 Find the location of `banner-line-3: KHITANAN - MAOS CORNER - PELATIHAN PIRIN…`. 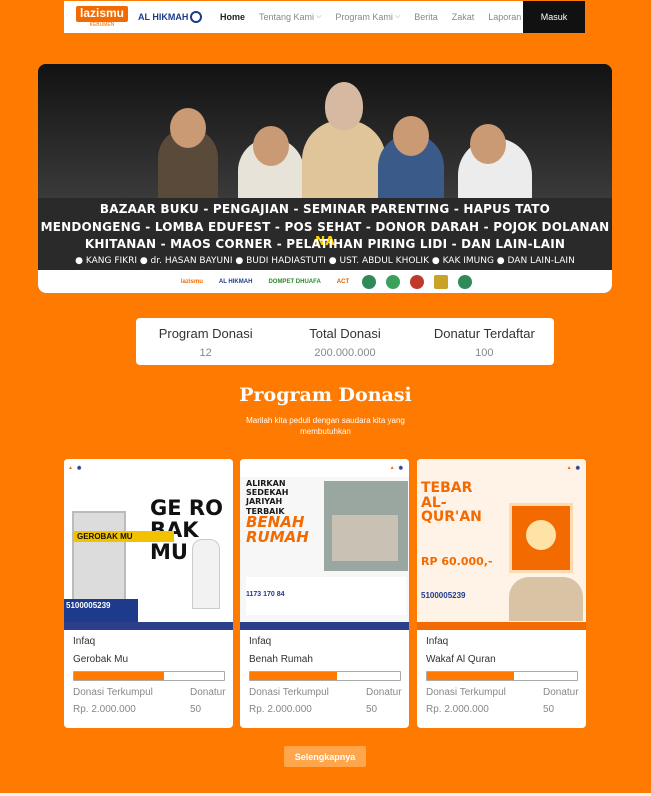

banner-line-3: KHITANAN - MAOS CORNER - PELATIHAN PIRIN… is located at coordinates (325, 244).